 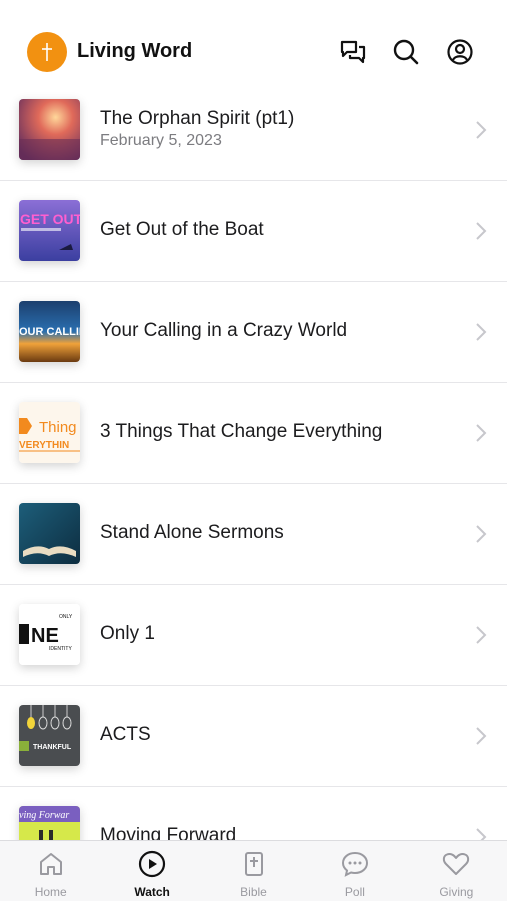 What do you see at coordinates (354, 892) in the screenshot?
I see `tab-label: Poll` at bounding box center [354, 892].